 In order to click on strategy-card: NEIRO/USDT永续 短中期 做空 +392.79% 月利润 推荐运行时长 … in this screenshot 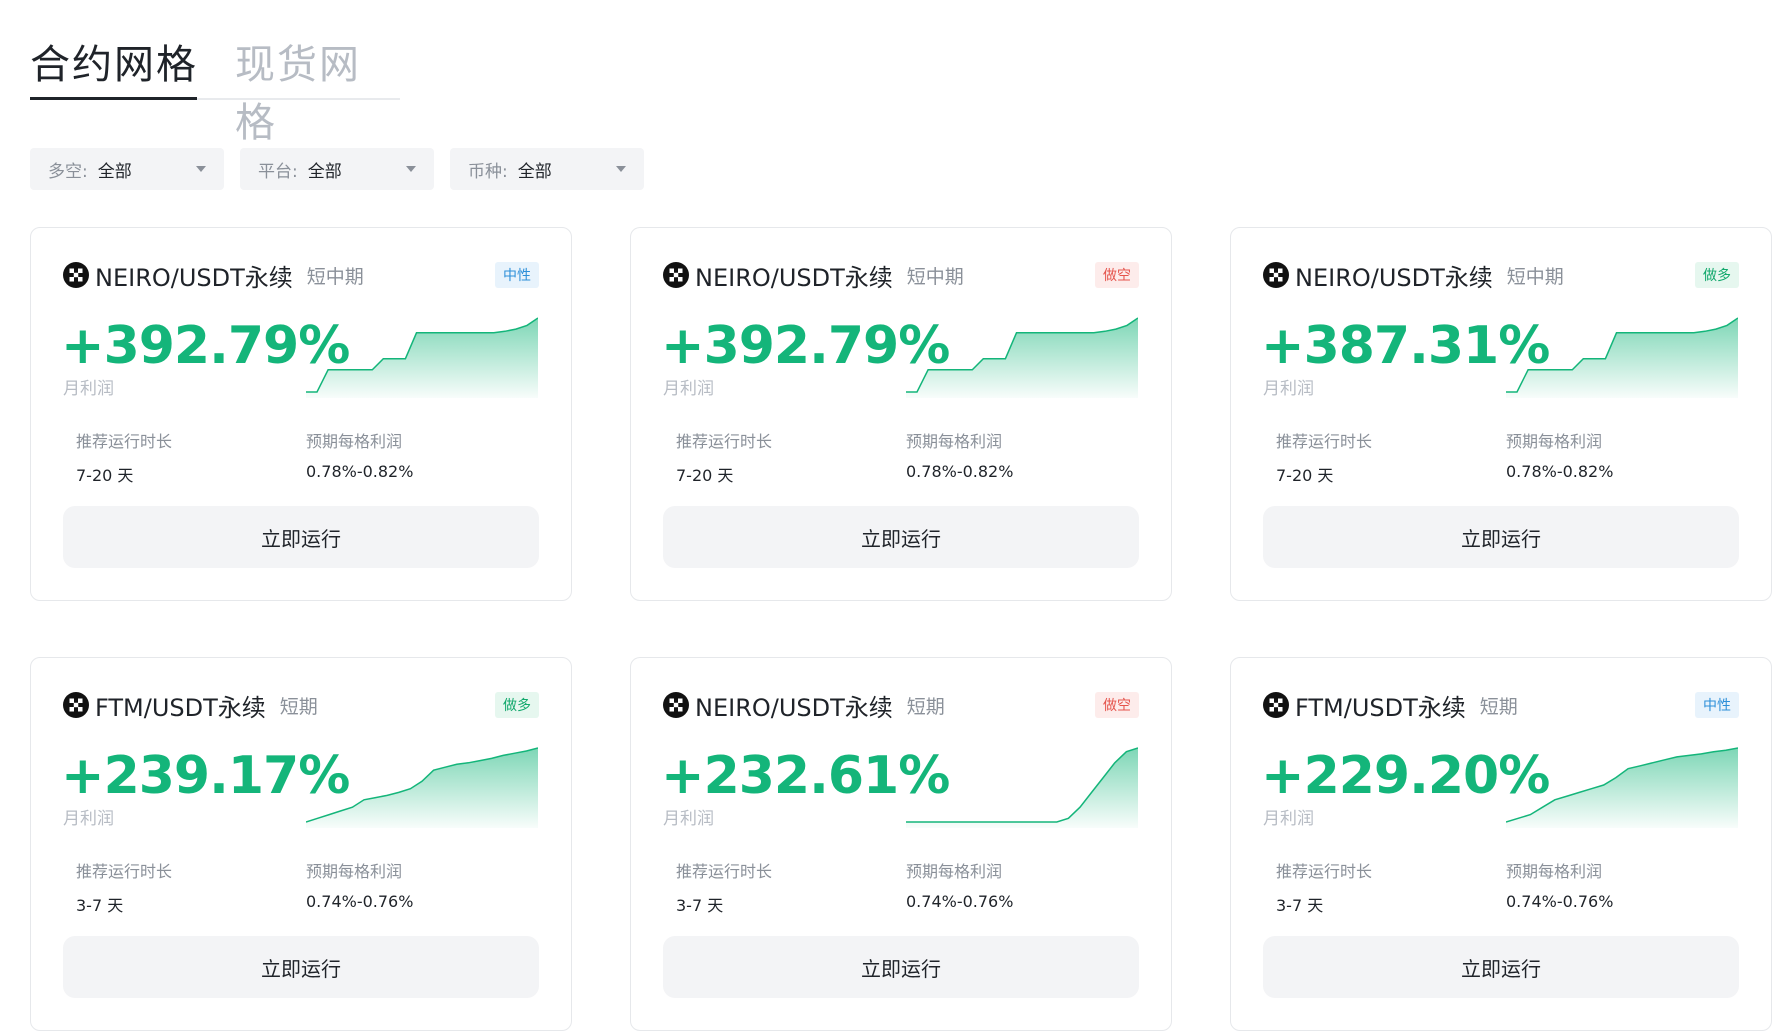, I will do `click(901, 414)`.